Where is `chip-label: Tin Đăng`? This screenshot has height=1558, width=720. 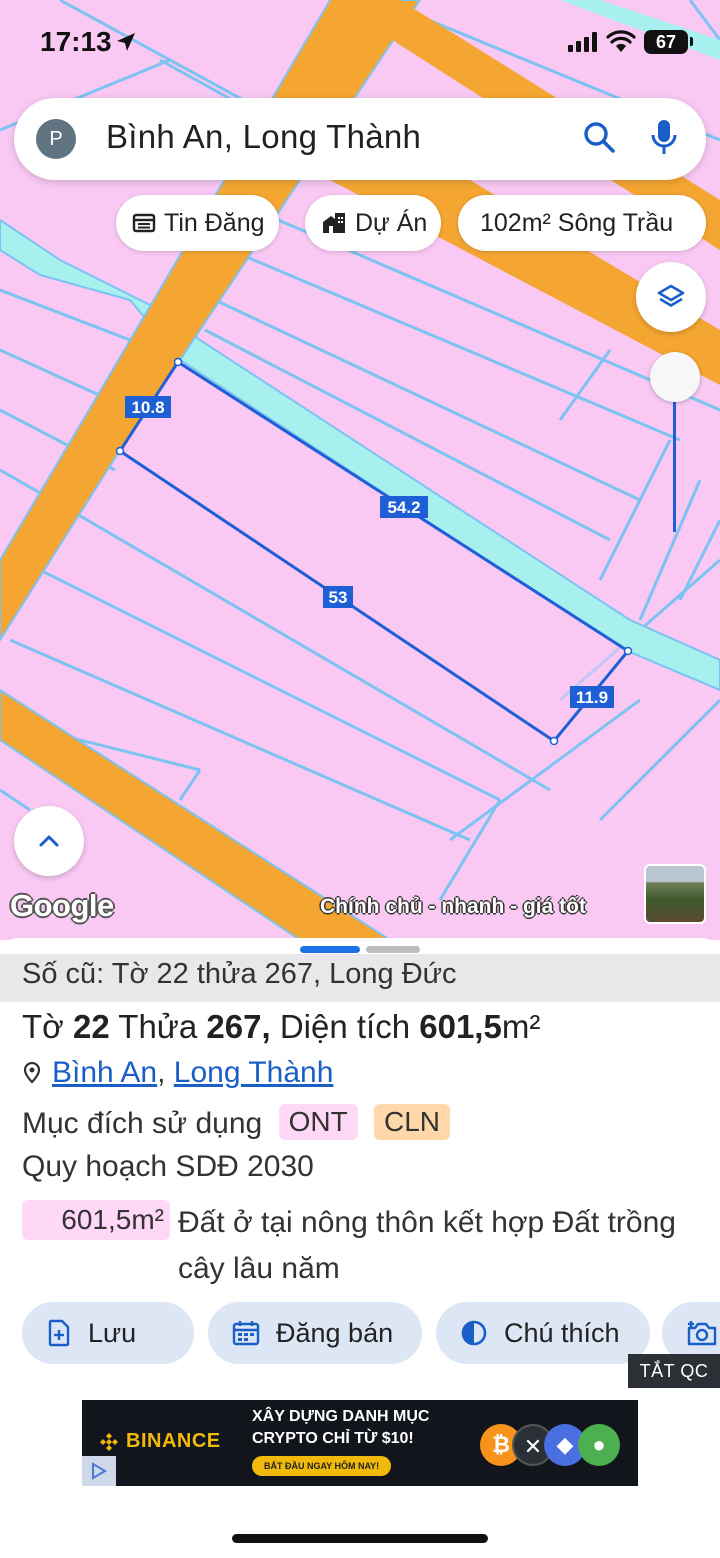 chip-label: Tin Đăng is located at coordinates (214, 222).